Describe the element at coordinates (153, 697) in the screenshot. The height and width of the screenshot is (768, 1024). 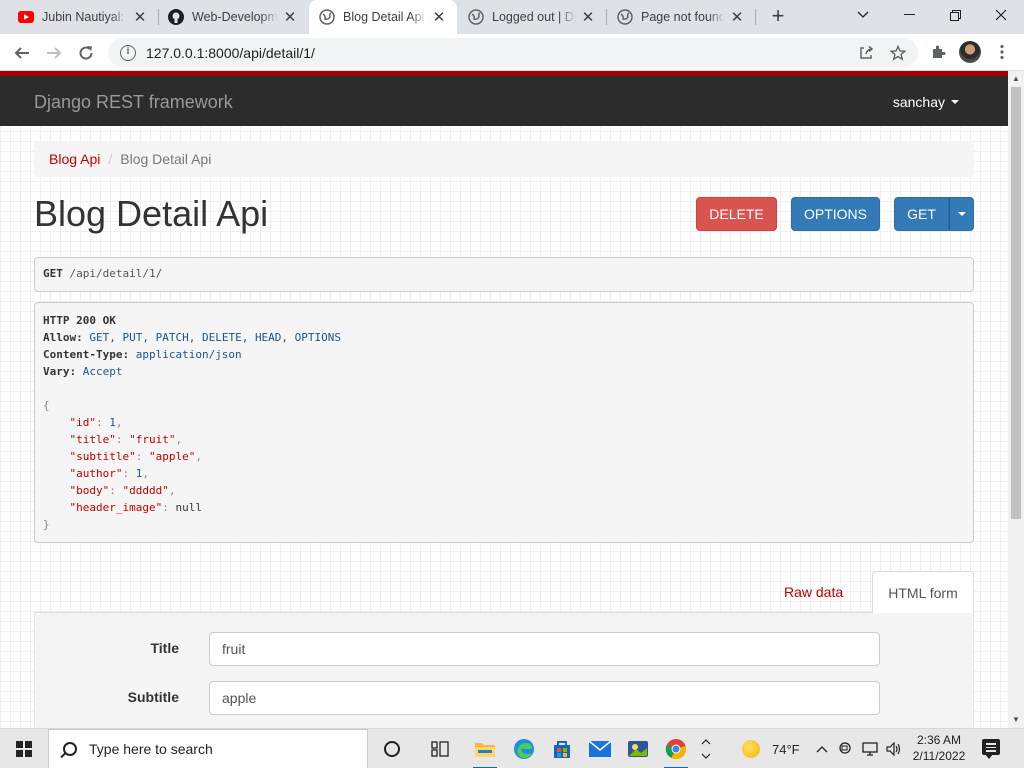
I see `subtitle-label: Subtitle` at that location.